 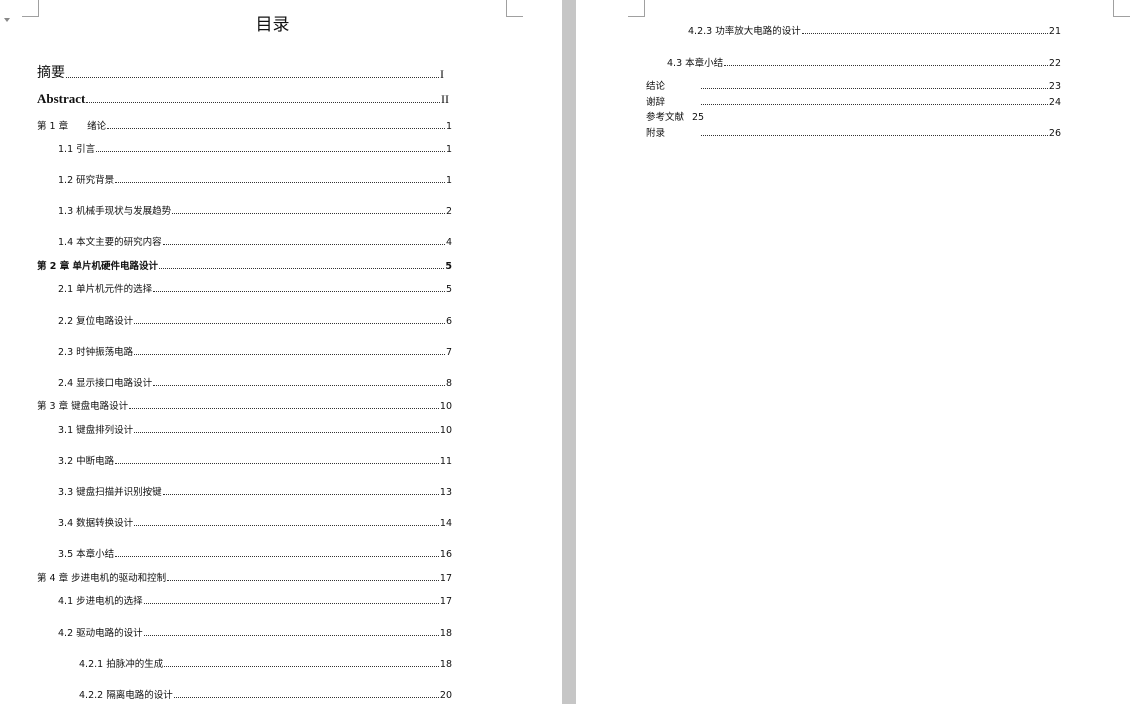 I want to click on toc-entry: Abstract II, so click(x=243, y=99).